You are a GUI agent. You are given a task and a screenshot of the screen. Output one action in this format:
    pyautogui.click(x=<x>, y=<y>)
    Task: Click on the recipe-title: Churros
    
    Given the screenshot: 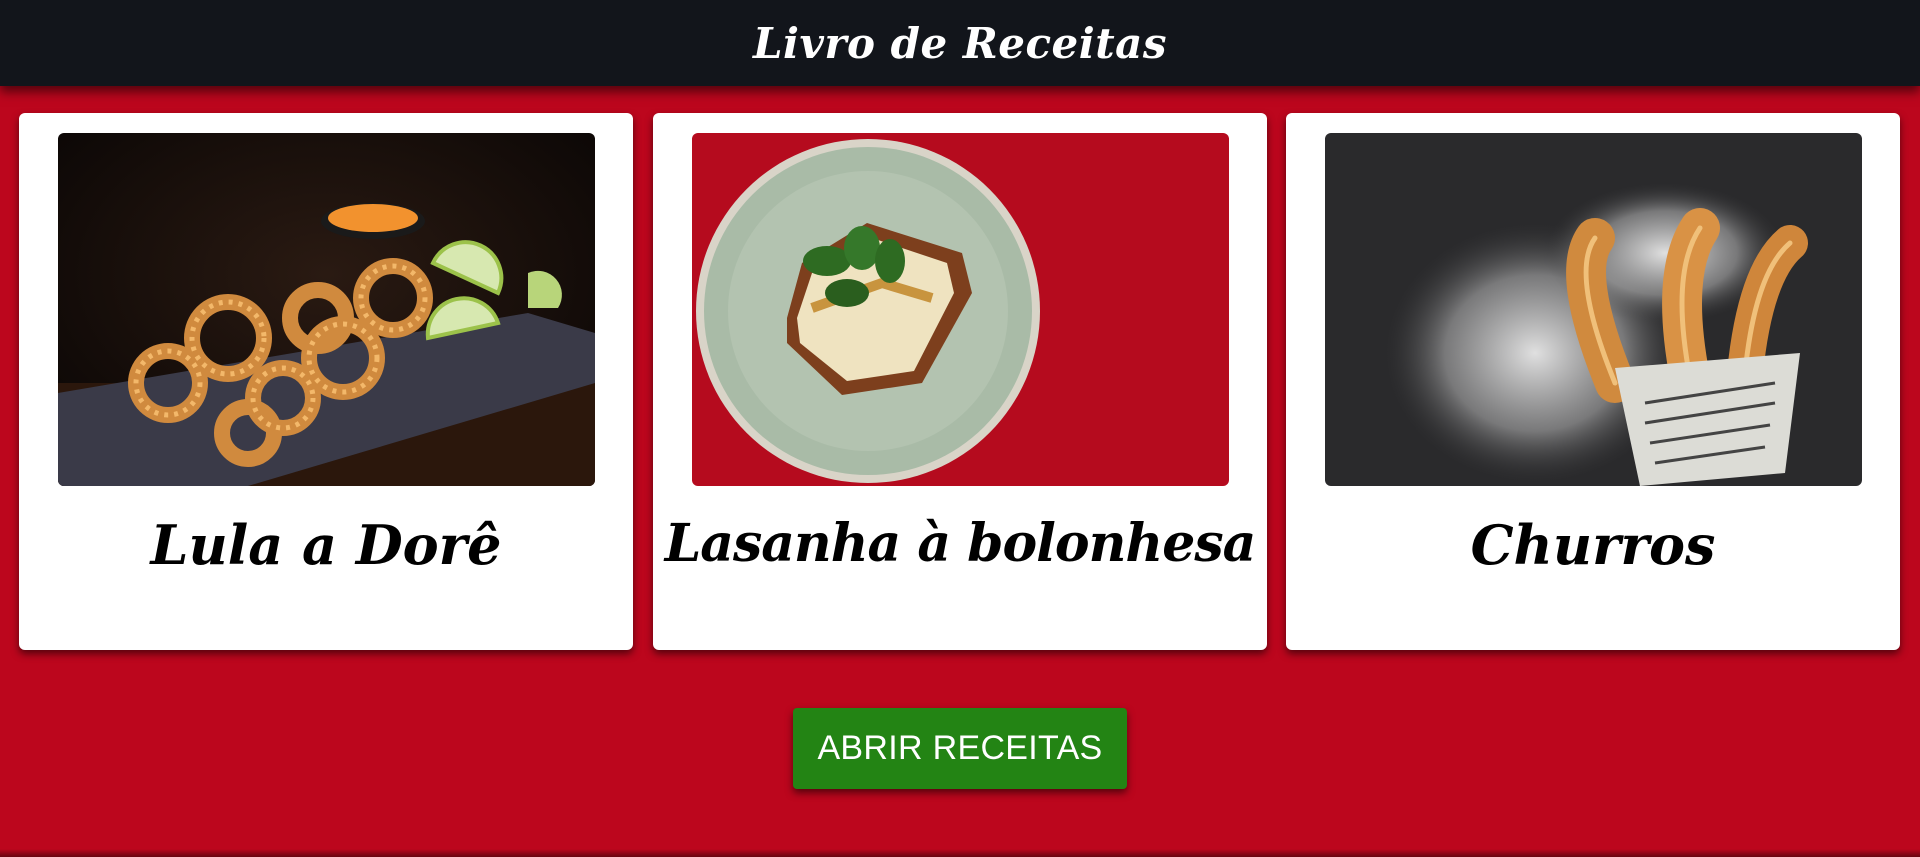 What is the action you would take?
    pyautogui.click(x=1593, y=545)
    